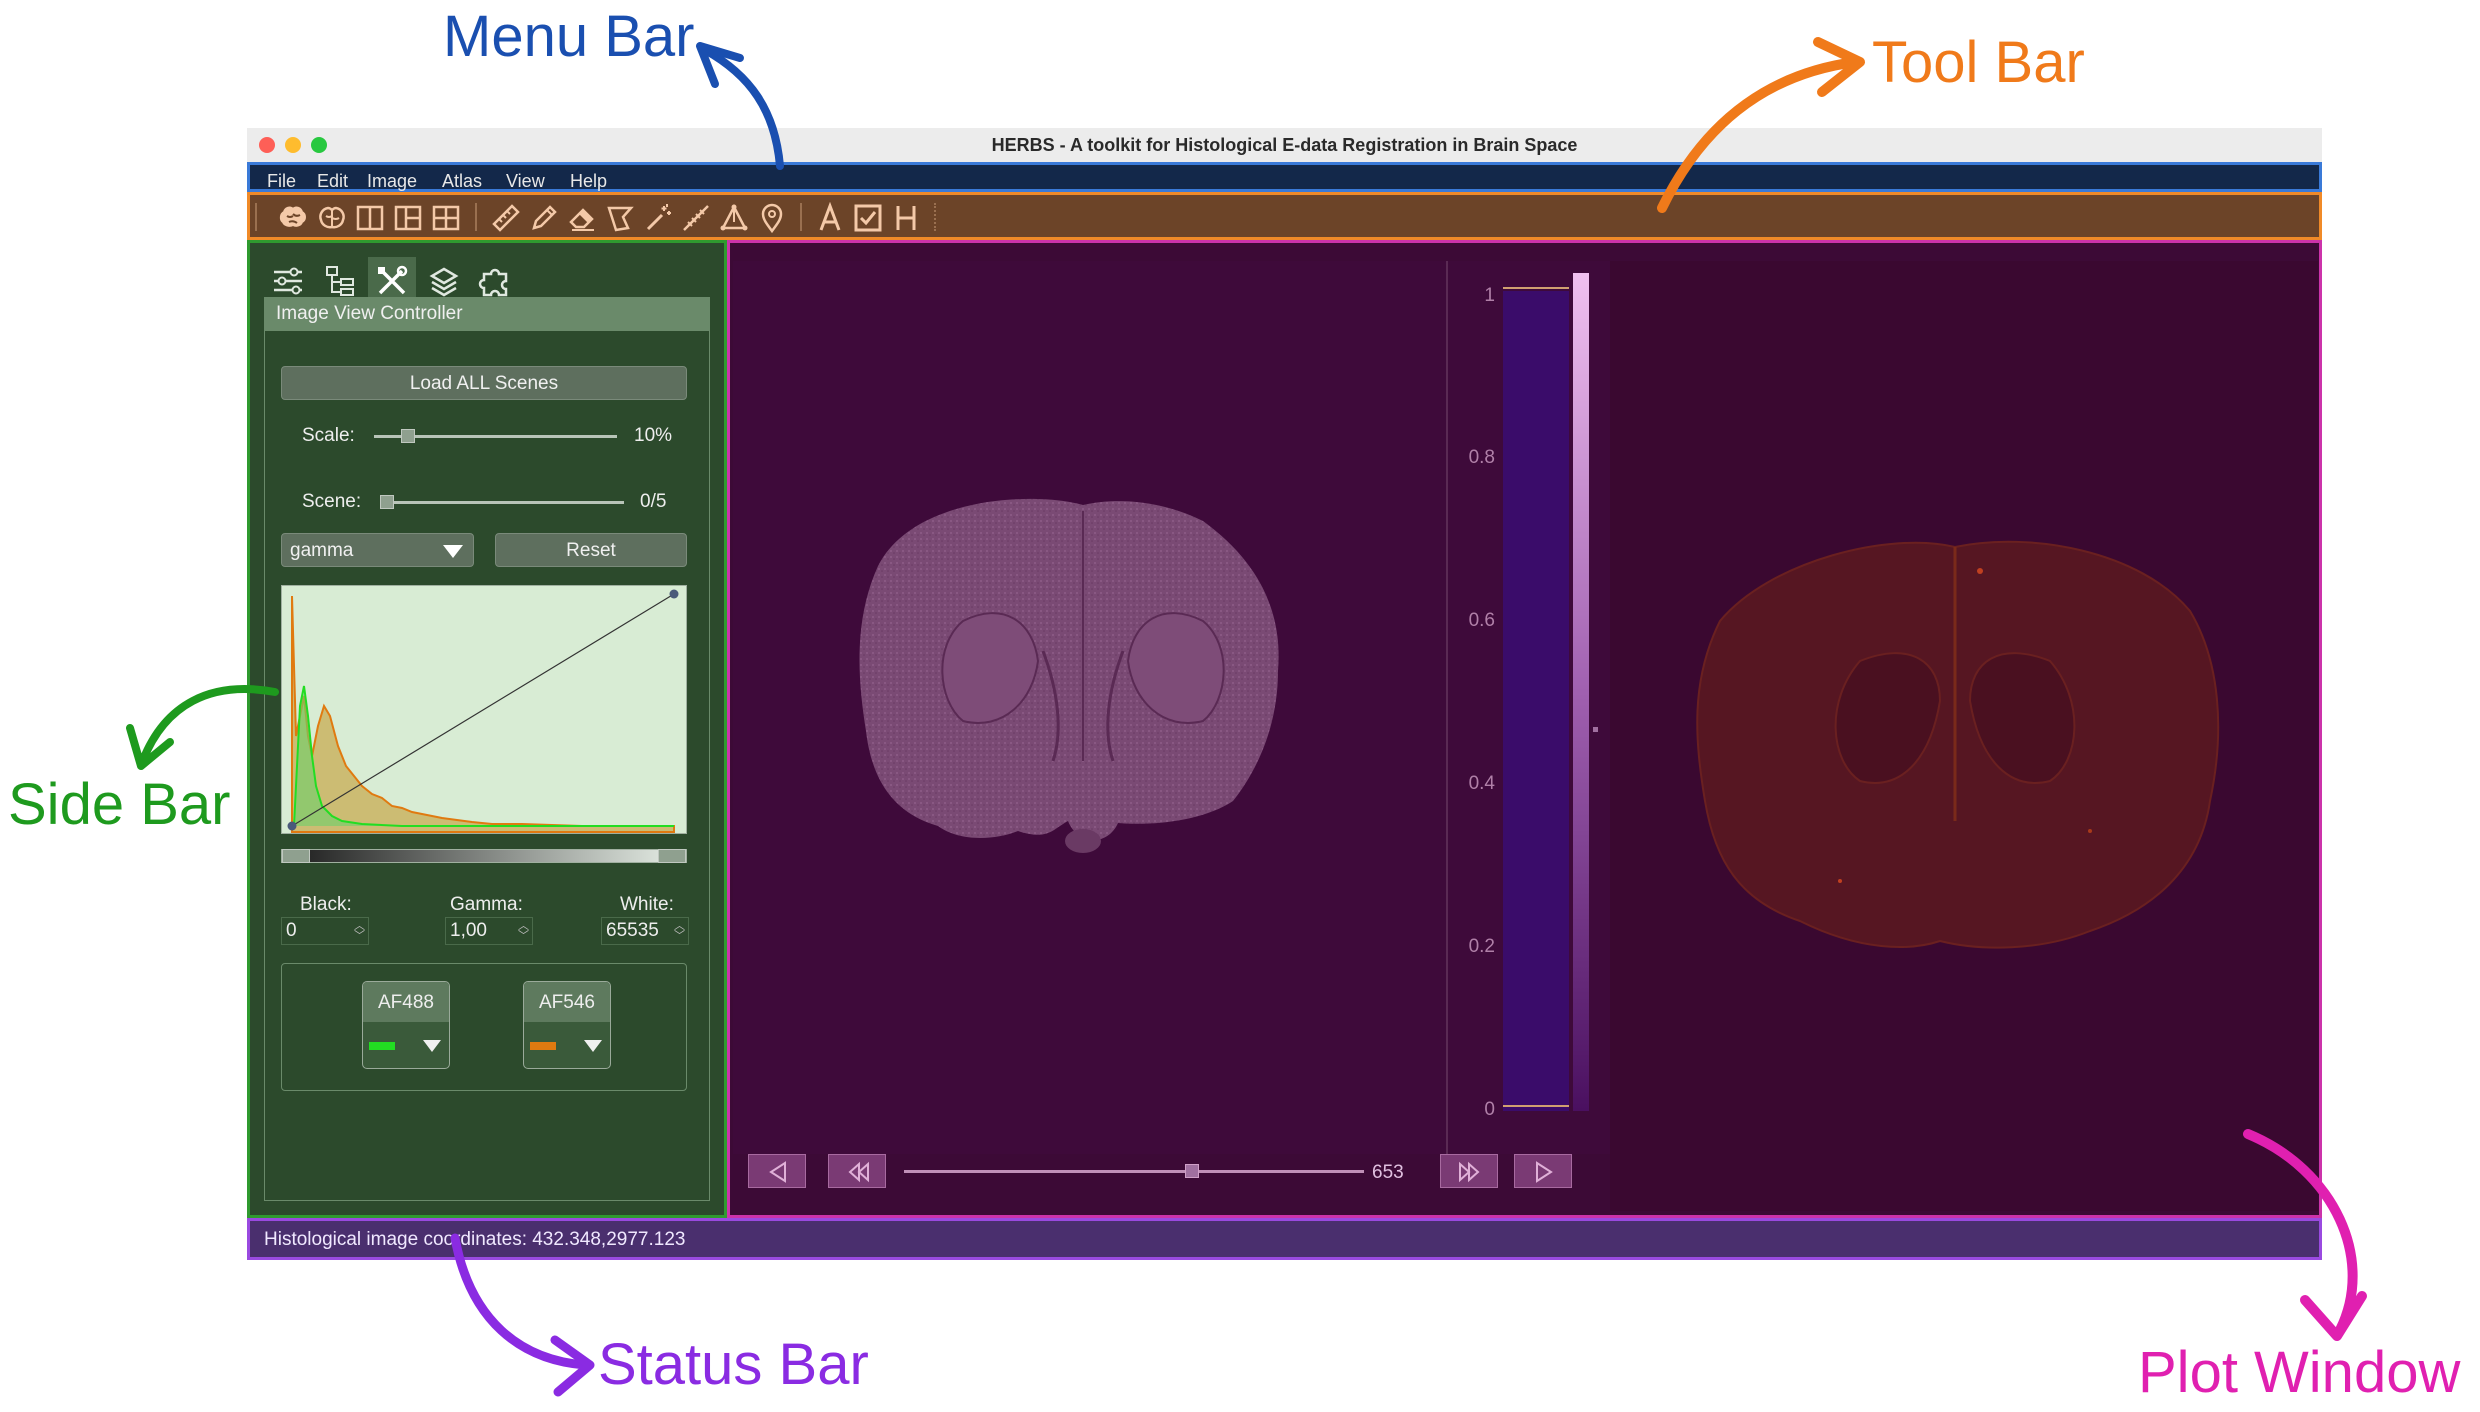  I want to click on scene-slider-handle, so click(387, 502).